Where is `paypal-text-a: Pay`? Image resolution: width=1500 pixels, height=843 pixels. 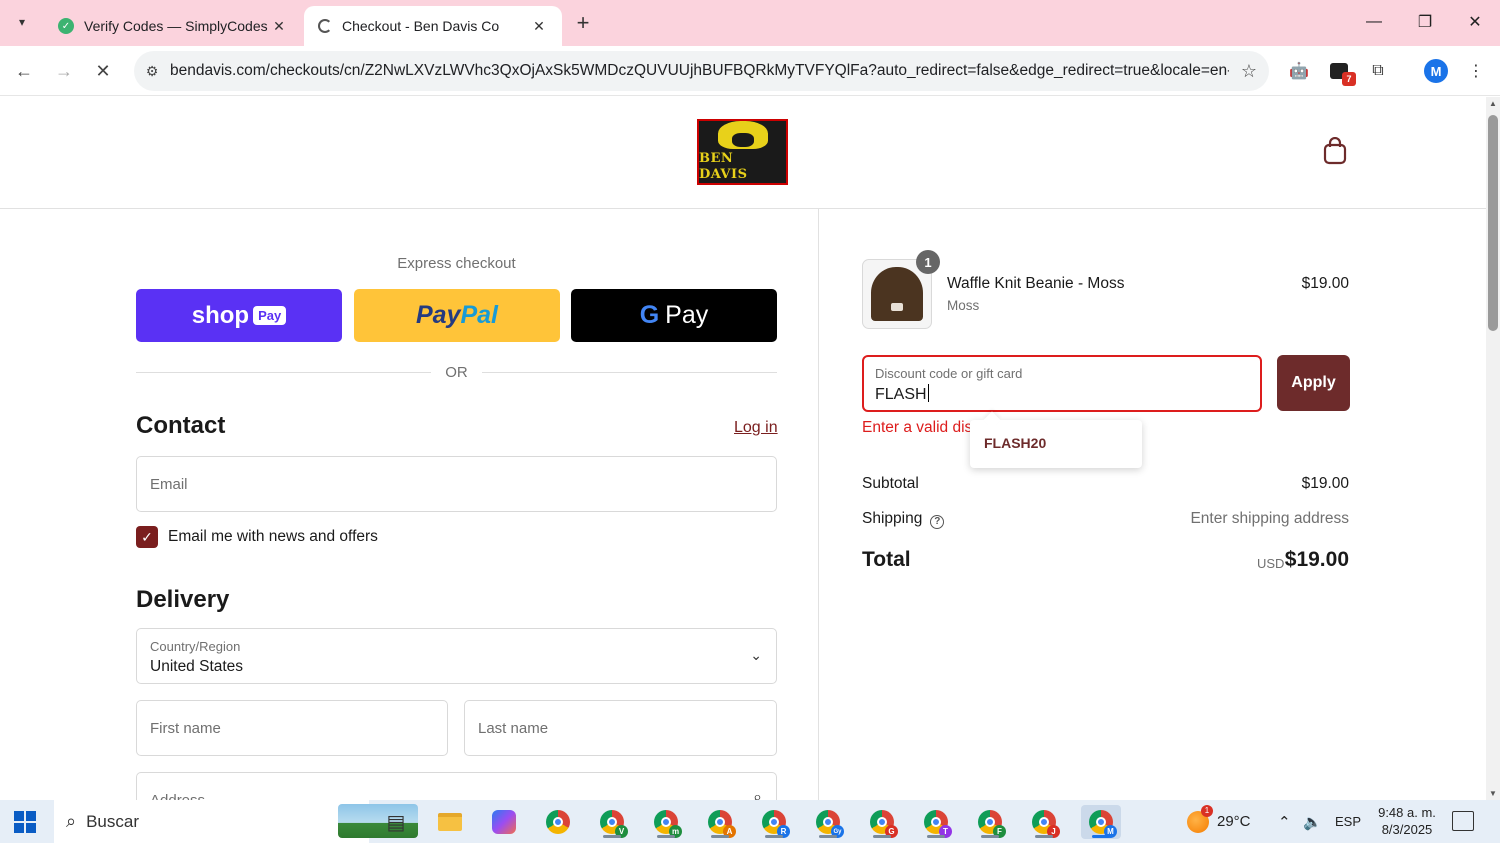
paypal-text-a: Pay is located at coordinates (438, 315).